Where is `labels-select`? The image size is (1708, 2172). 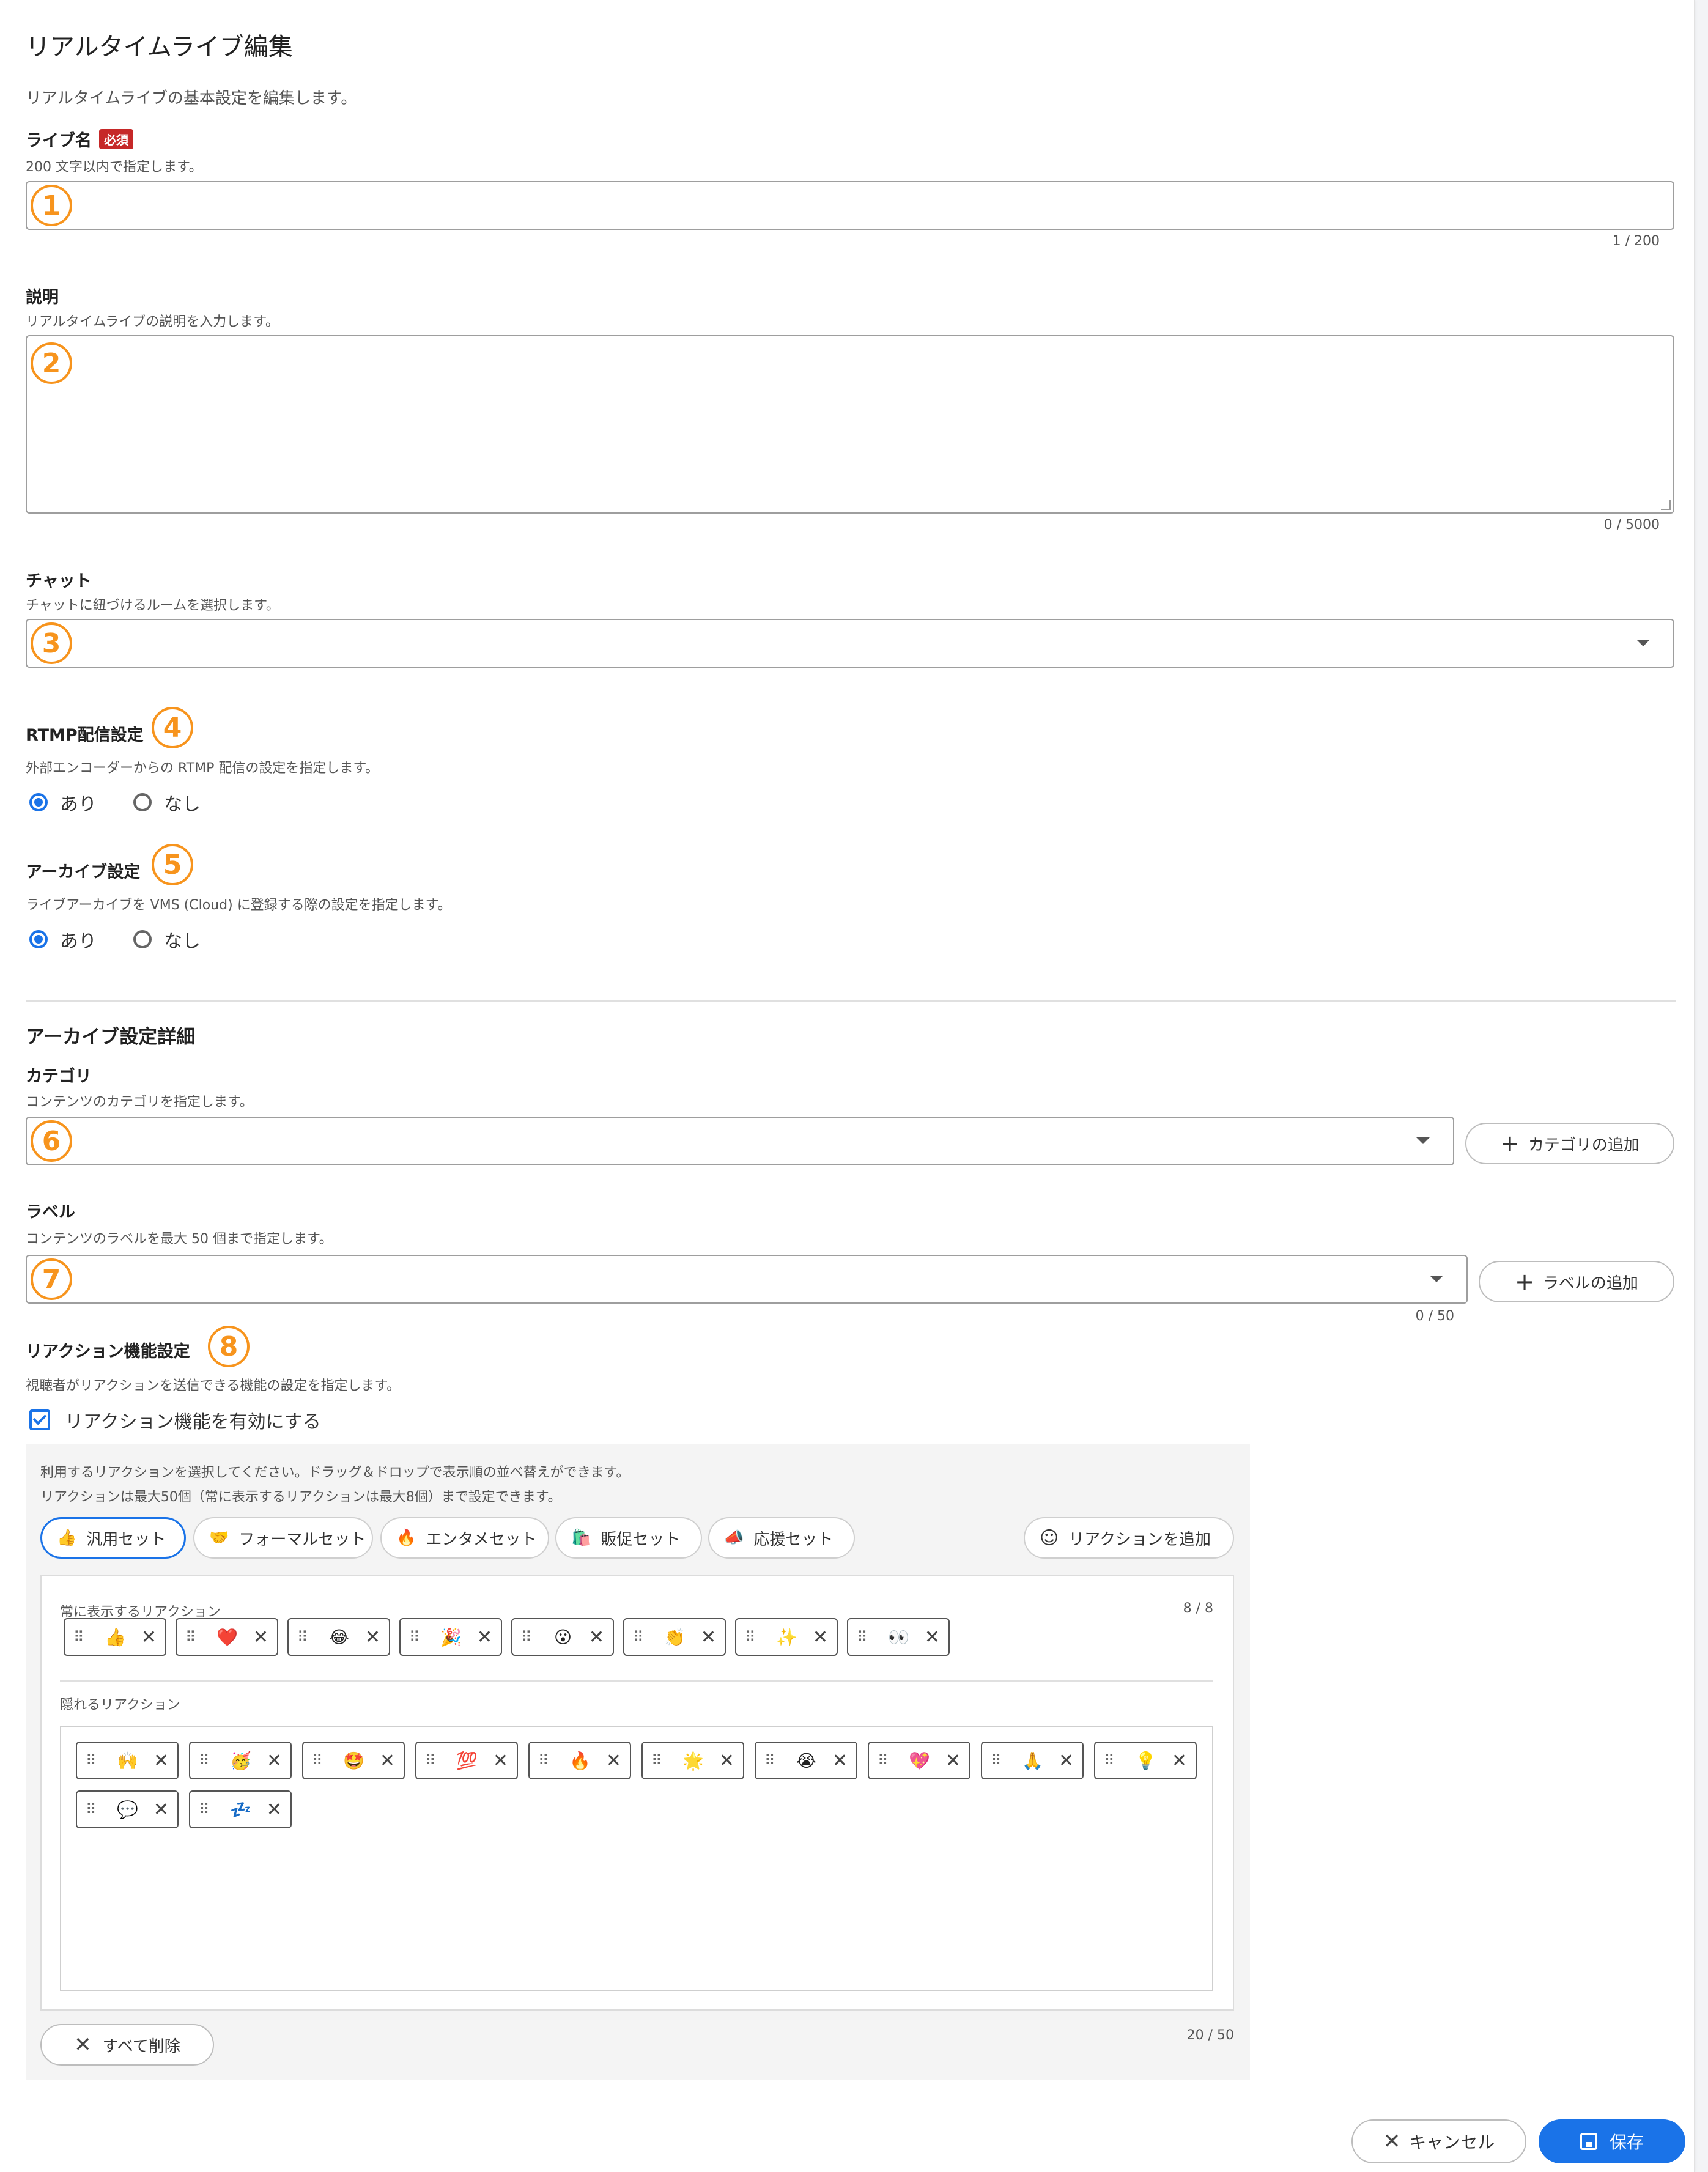
labels-select is located at coordinates (747, 1280).